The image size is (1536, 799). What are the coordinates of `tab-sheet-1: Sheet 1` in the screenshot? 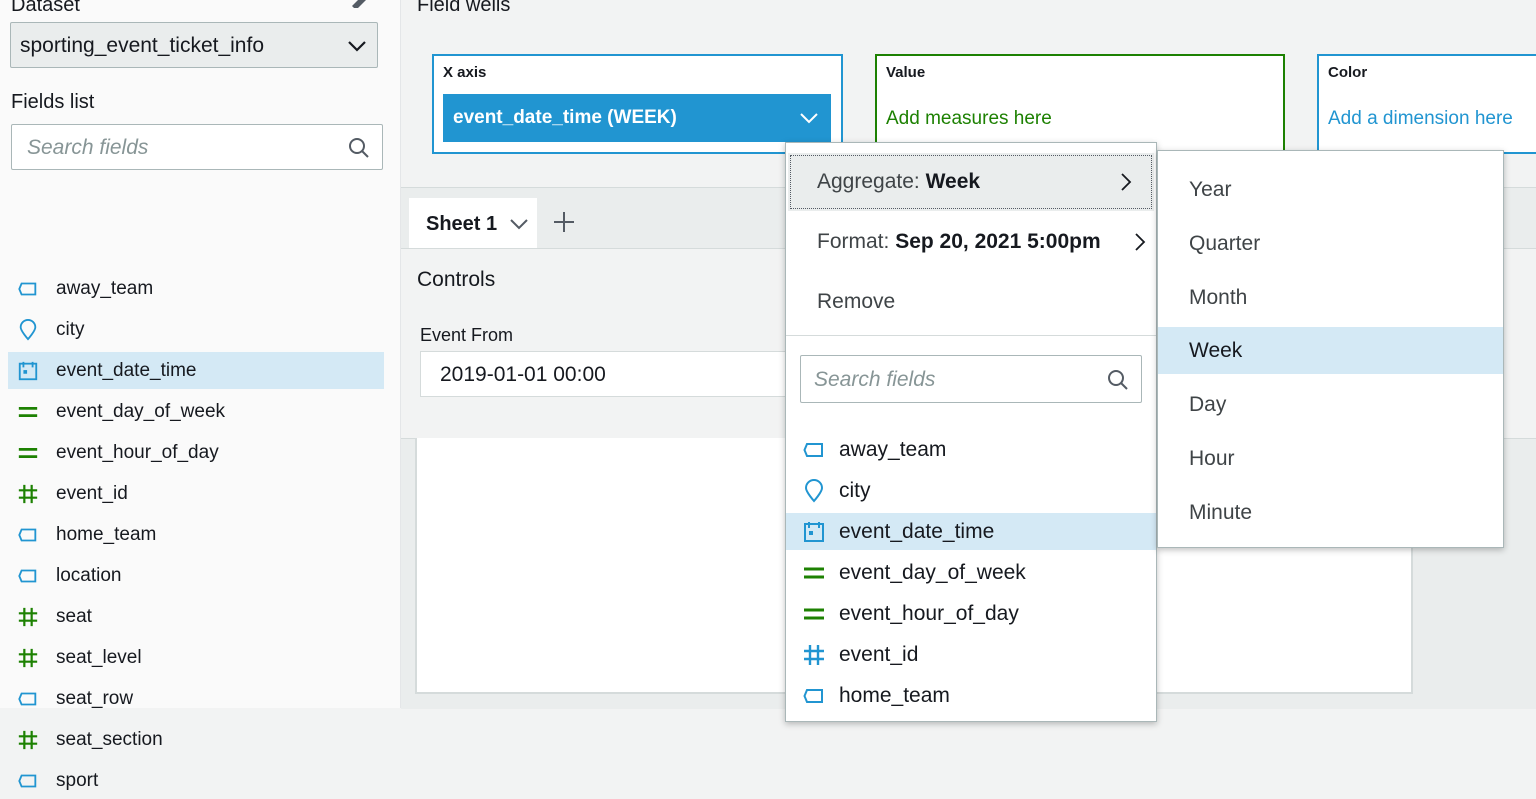 It's located at (473, 223).